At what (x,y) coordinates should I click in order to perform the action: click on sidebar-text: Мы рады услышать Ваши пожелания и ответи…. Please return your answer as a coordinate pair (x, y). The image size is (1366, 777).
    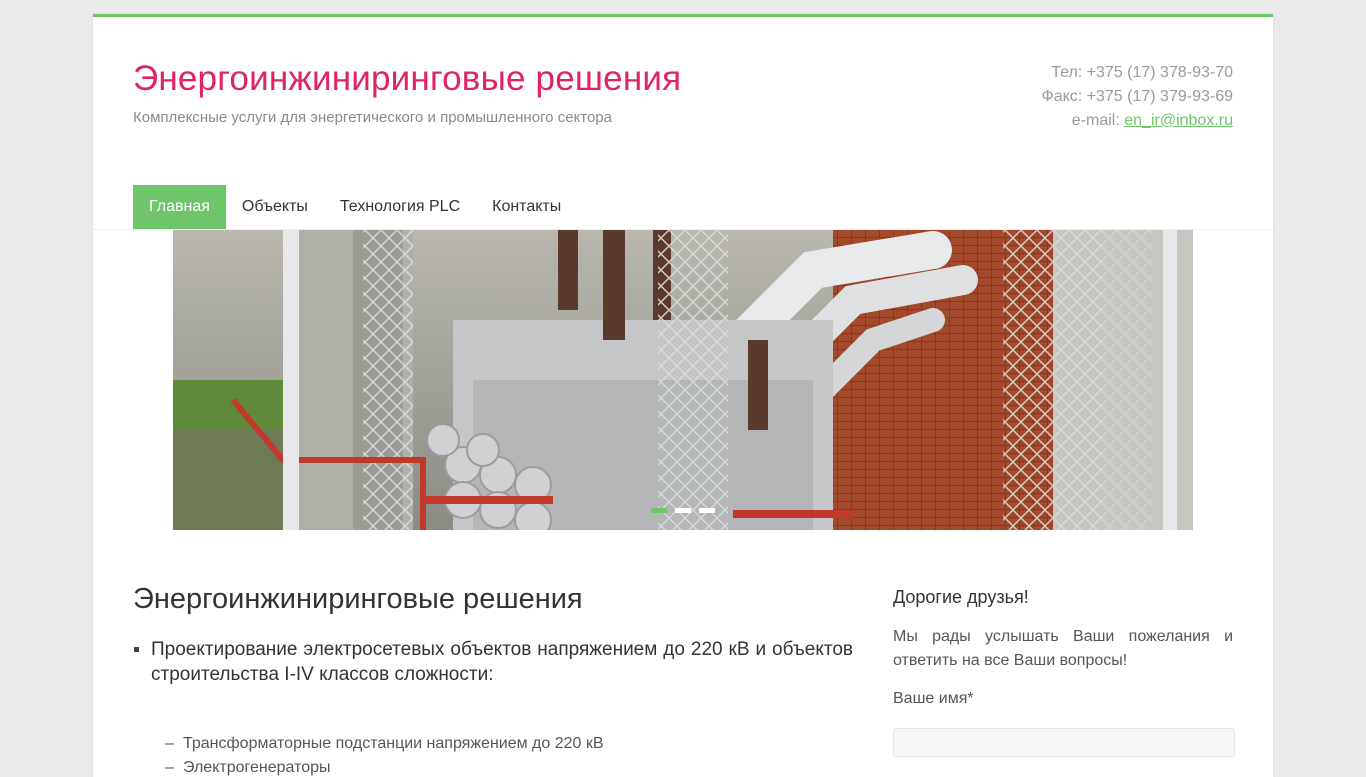
    Looking at the image, I should click on (1063, 648).